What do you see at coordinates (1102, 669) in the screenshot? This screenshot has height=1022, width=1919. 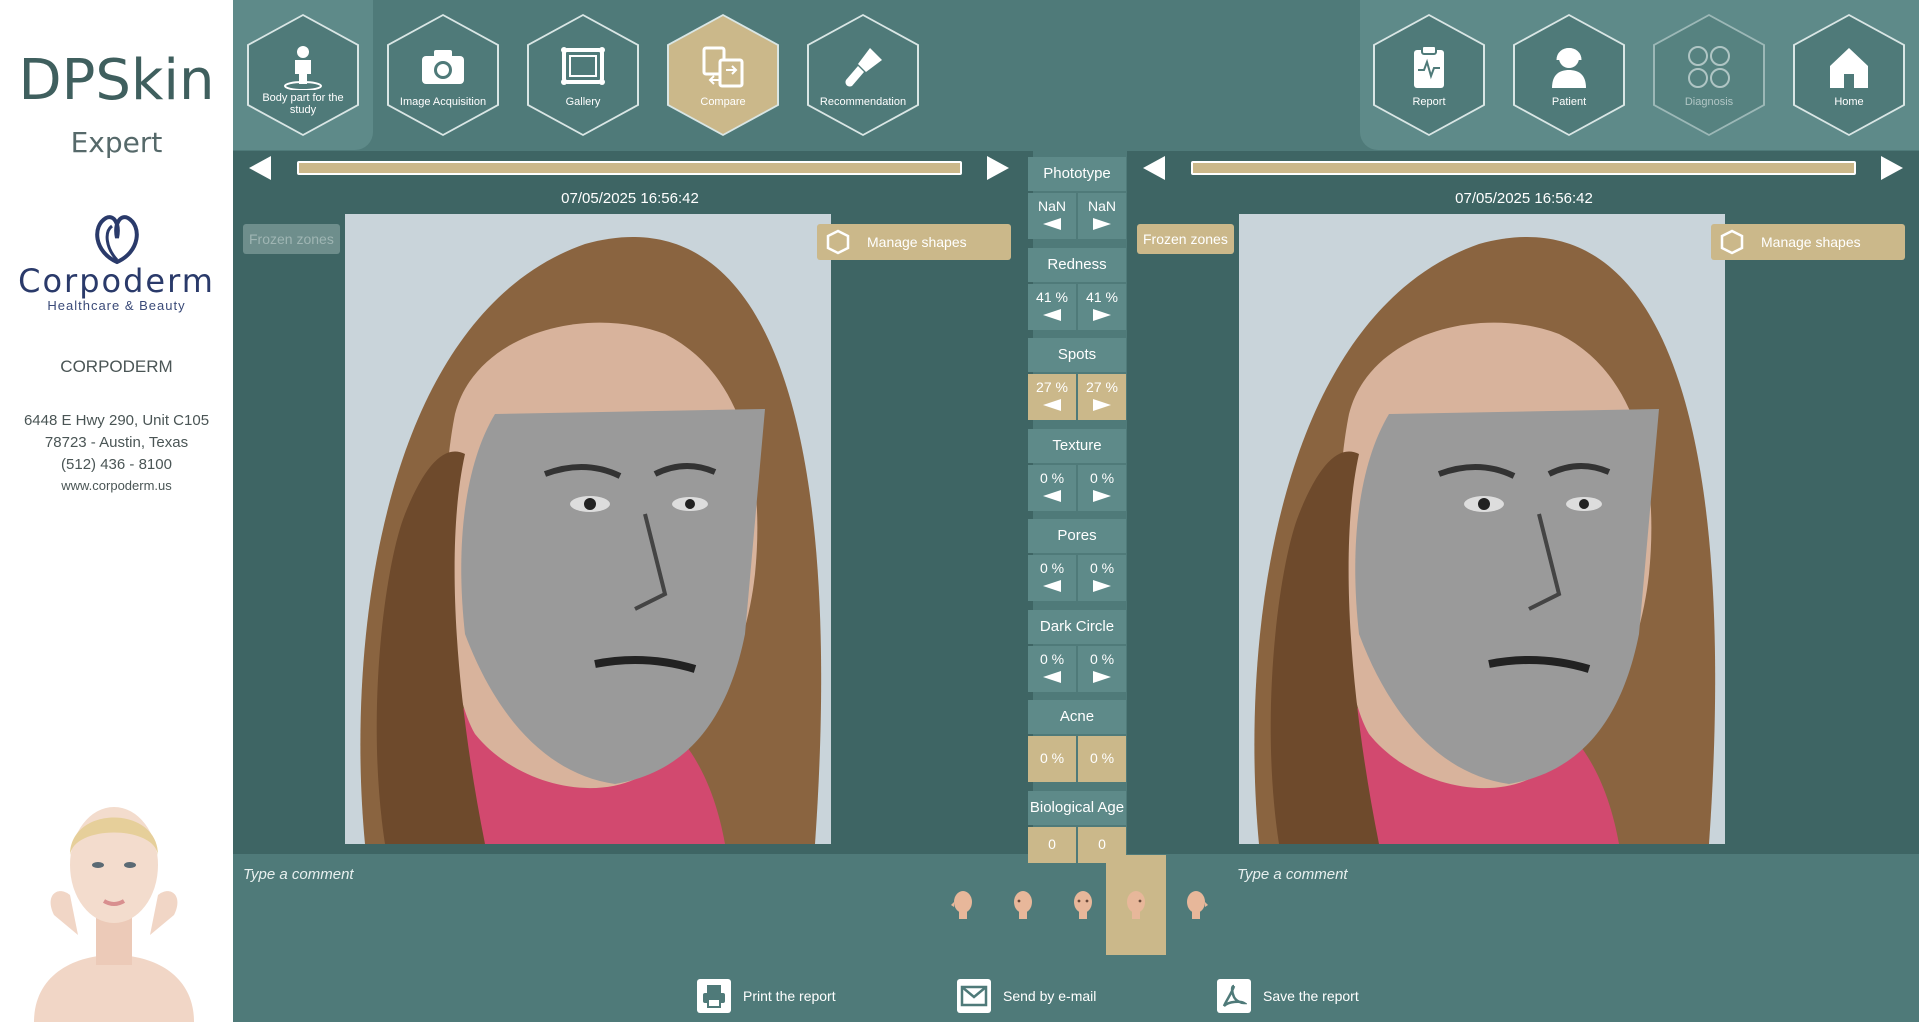 I see `metric-dark-circle-right-cell: 0 %` at bounding box center [1102, 669].